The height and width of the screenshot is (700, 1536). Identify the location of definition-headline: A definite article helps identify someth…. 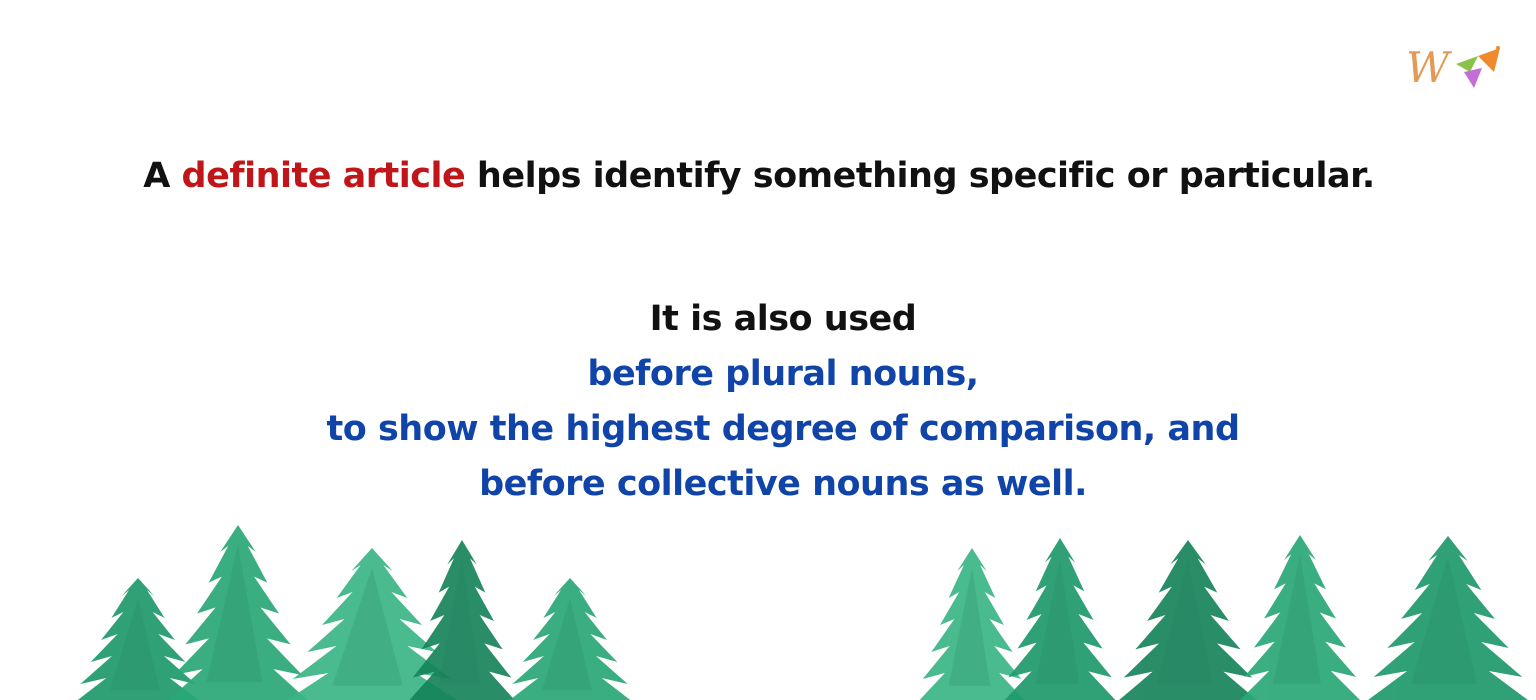
(759, 176).